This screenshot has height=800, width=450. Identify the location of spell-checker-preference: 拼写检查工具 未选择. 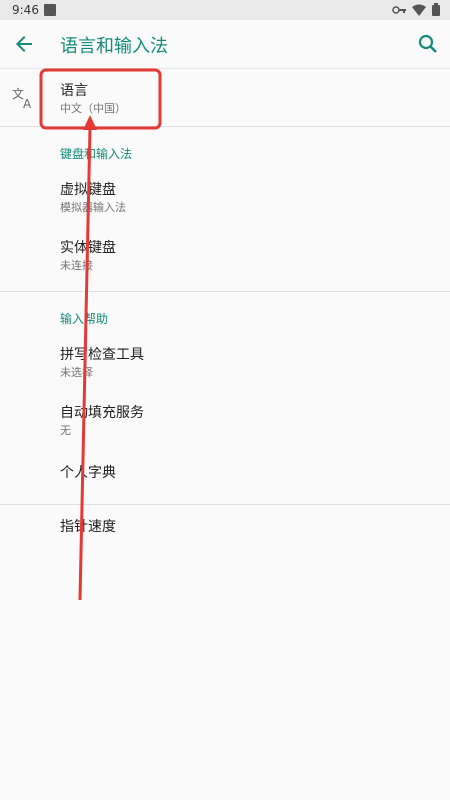
(225, 361).